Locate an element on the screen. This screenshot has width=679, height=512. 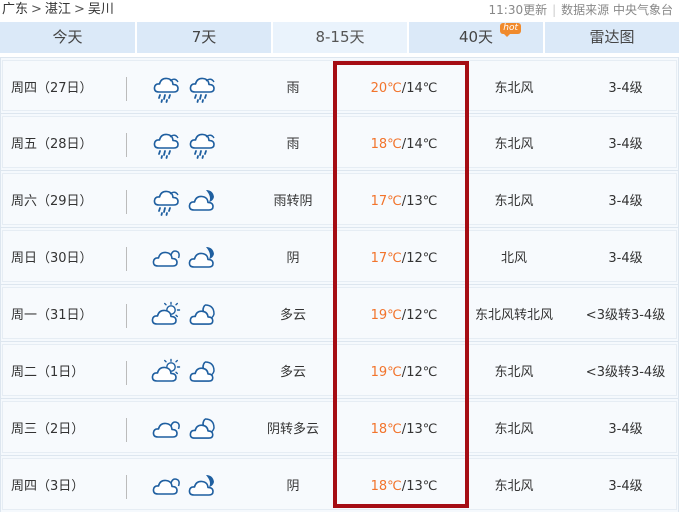
weather-text: 阴转多云 is located at coordinates (292, 429).